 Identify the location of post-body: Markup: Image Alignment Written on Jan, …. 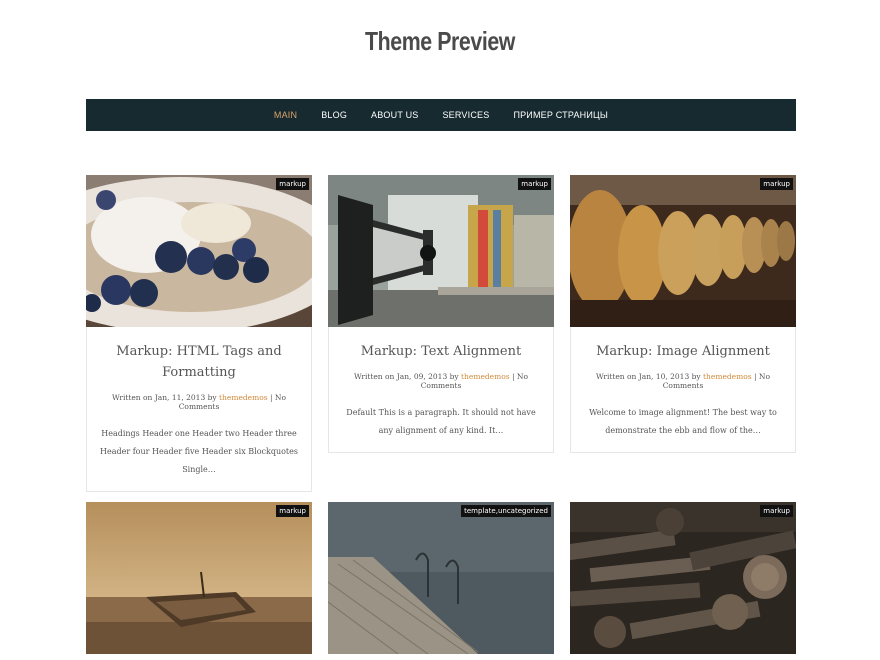
(683, 390).